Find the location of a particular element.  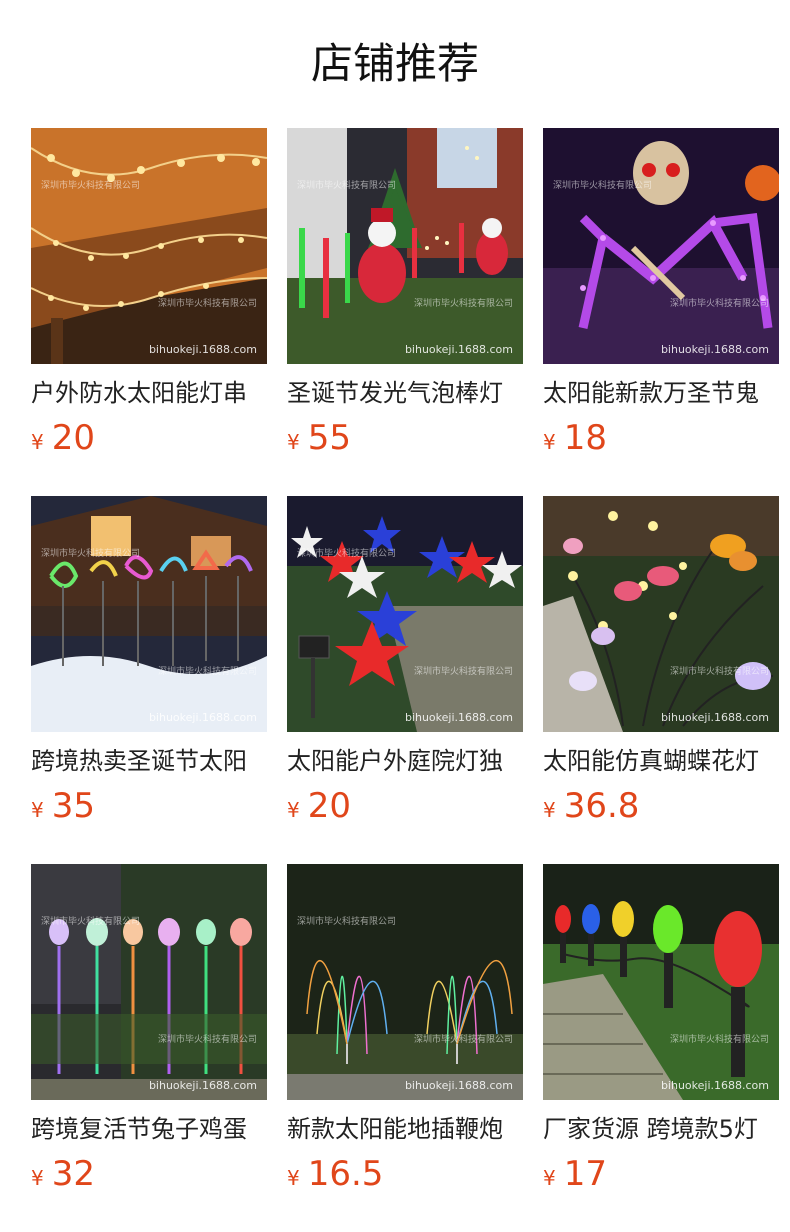

product-price: ¥35 is located at coordinates (63, 809).